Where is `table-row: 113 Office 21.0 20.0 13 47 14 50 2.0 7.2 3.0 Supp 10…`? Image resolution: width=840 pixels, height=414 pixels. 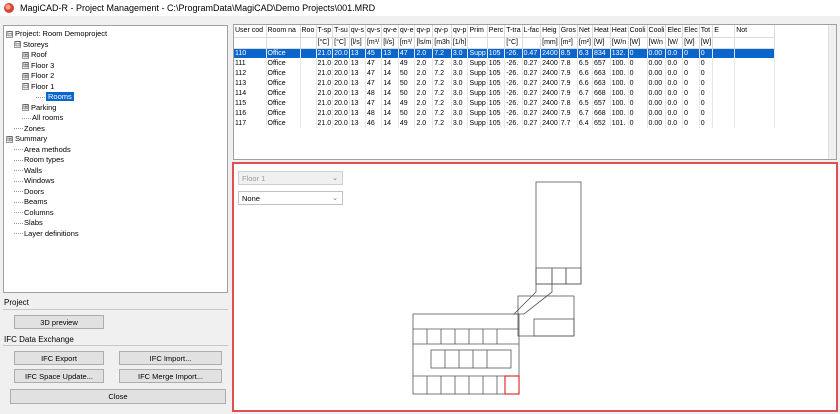
table-row: 113 Office 21.0 20.0 13 47 14 50 2.0 7.2 3.0 Supp 10… is located at coordinates (505, 83).